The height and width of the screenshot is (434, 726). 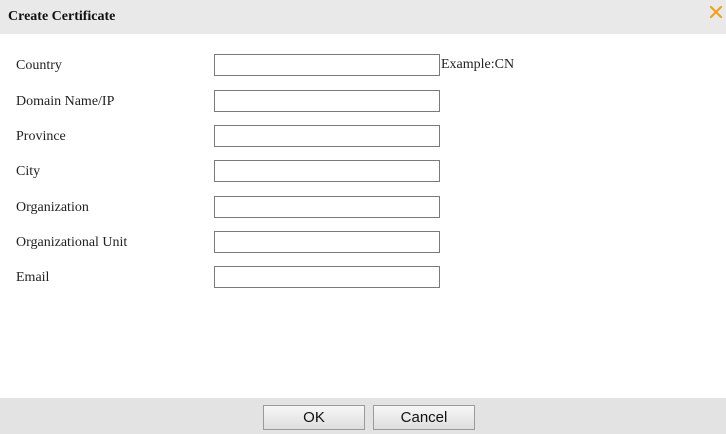 What do you see at coordinates (39, 65) in the screenshot?
I see `country-label: Country` at bounding box center [39, 65].